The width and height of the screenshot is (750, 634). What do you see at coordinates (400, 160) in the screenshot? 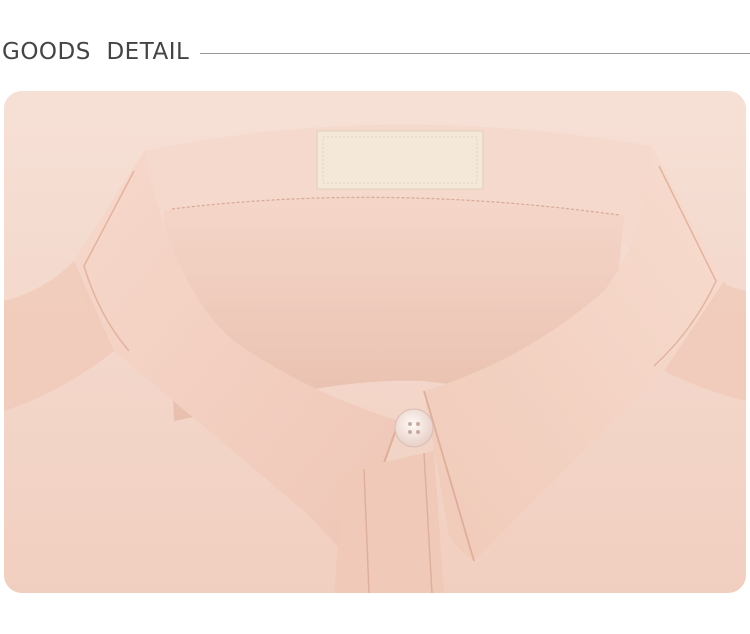
I see `inner-label` at bounding box center [400, 160].